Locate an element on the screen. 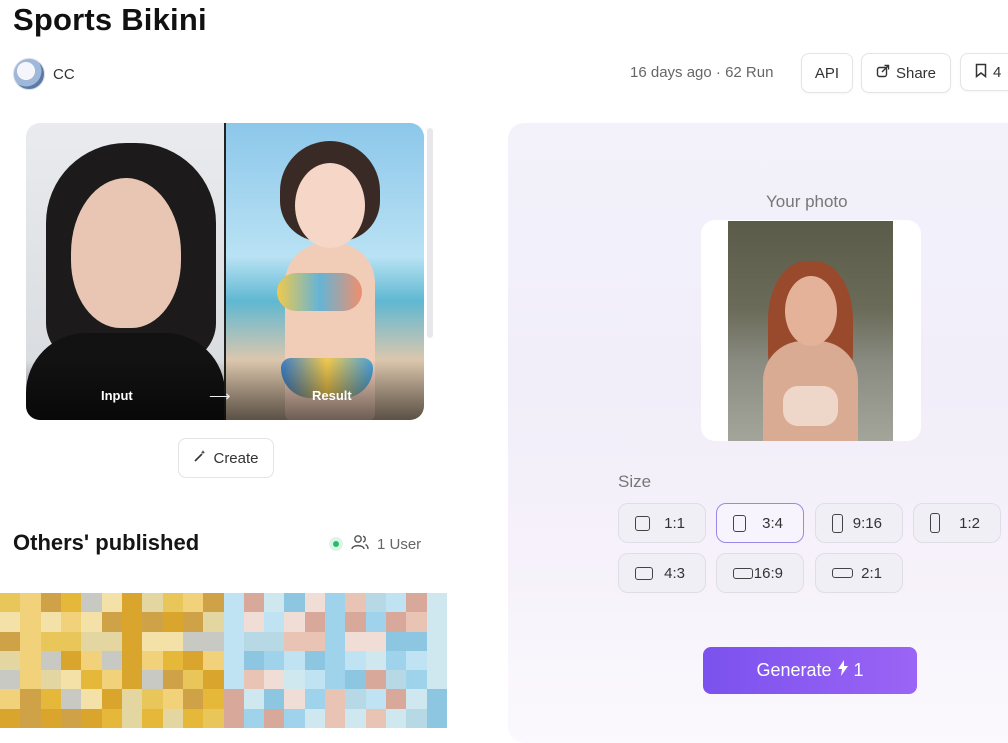 The width and height of the screenshot is (1008, 743). bookmark-button: 4 is located at coordinates (984, 72).